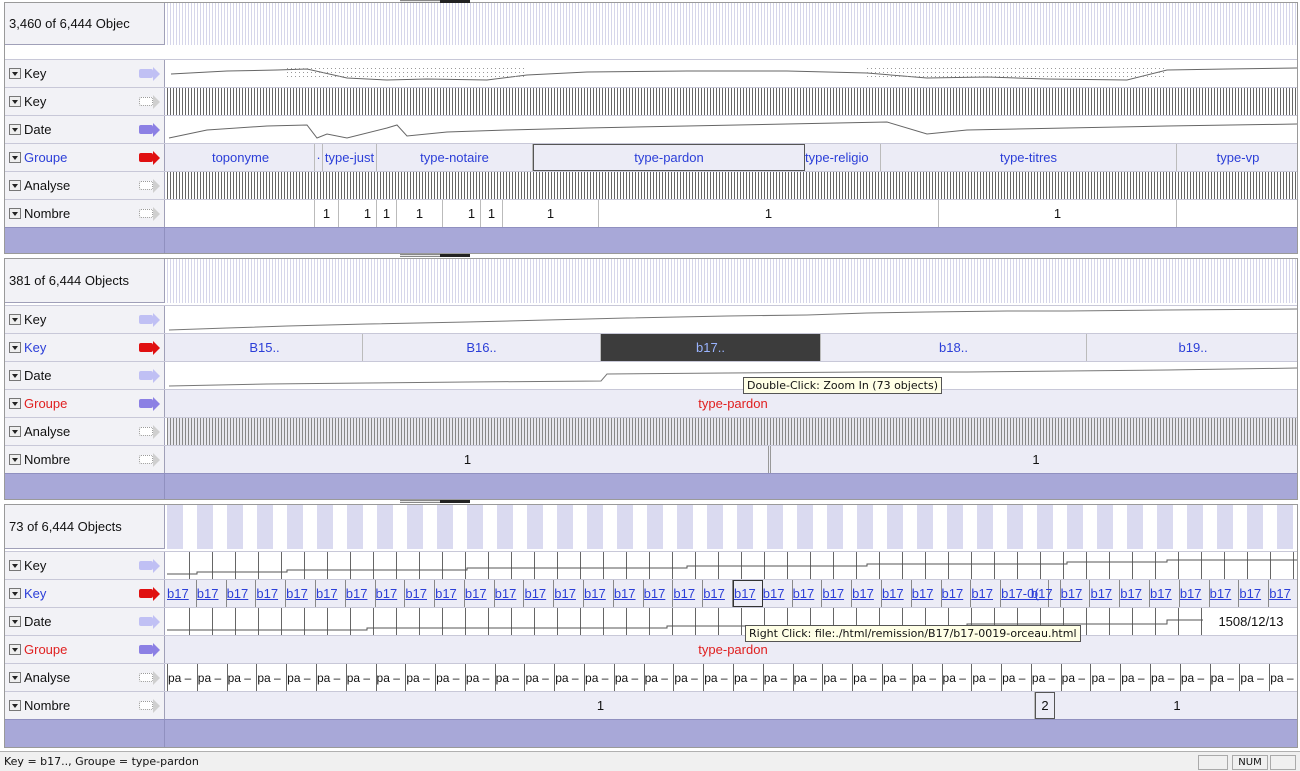 The height and width of the screenshot is (771, 1300). What do you see at coordinates (748, 593) in the screenshot?
I see `key-cell-selected: b17` at bounding box center [748, 593].